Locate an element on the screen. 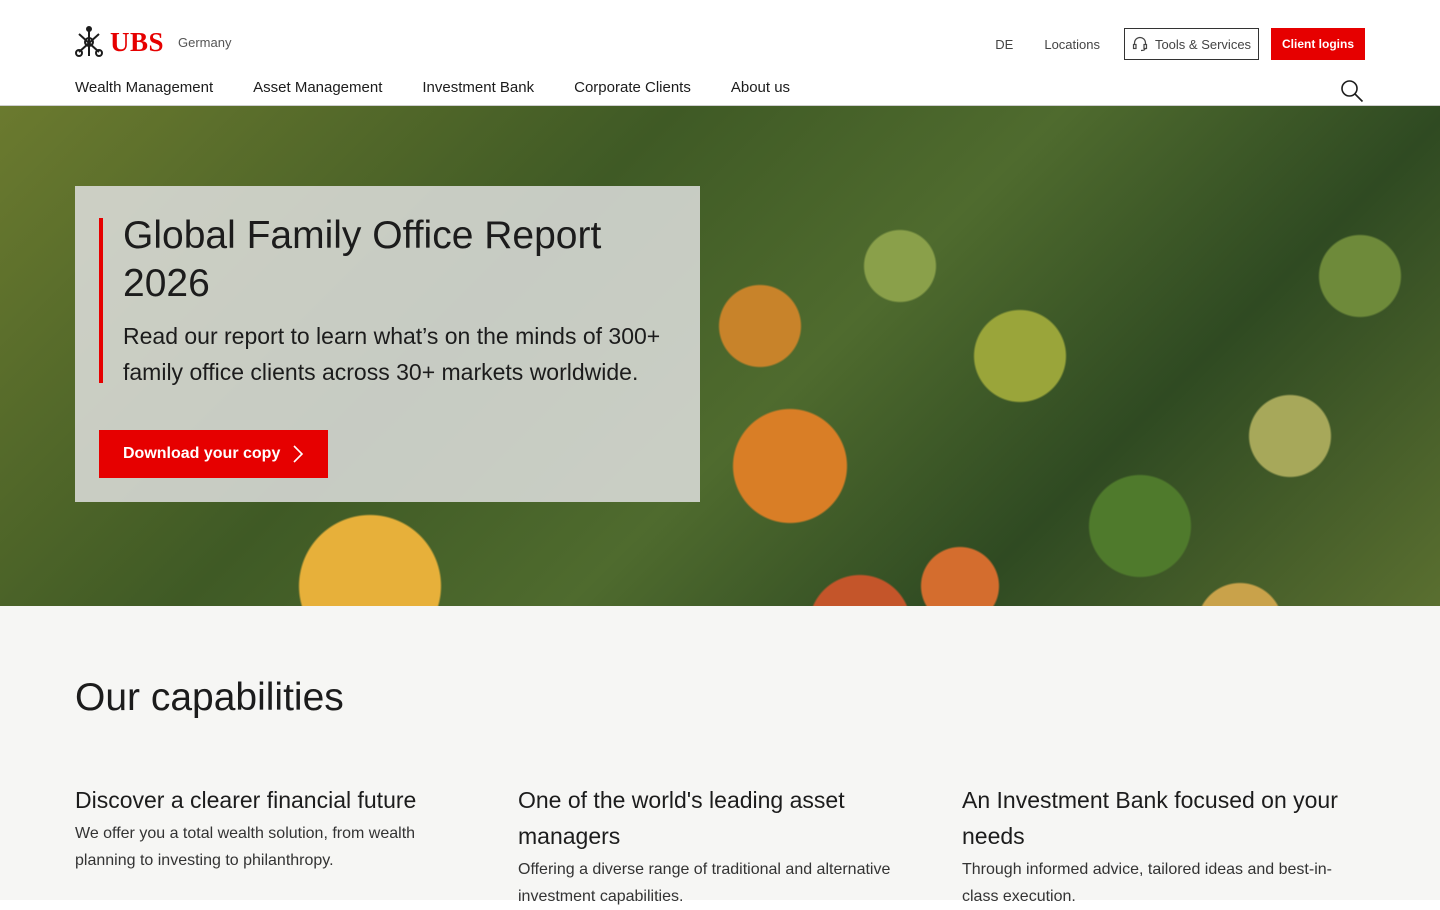  country-label: Germany is located at coordinates (204, 42).